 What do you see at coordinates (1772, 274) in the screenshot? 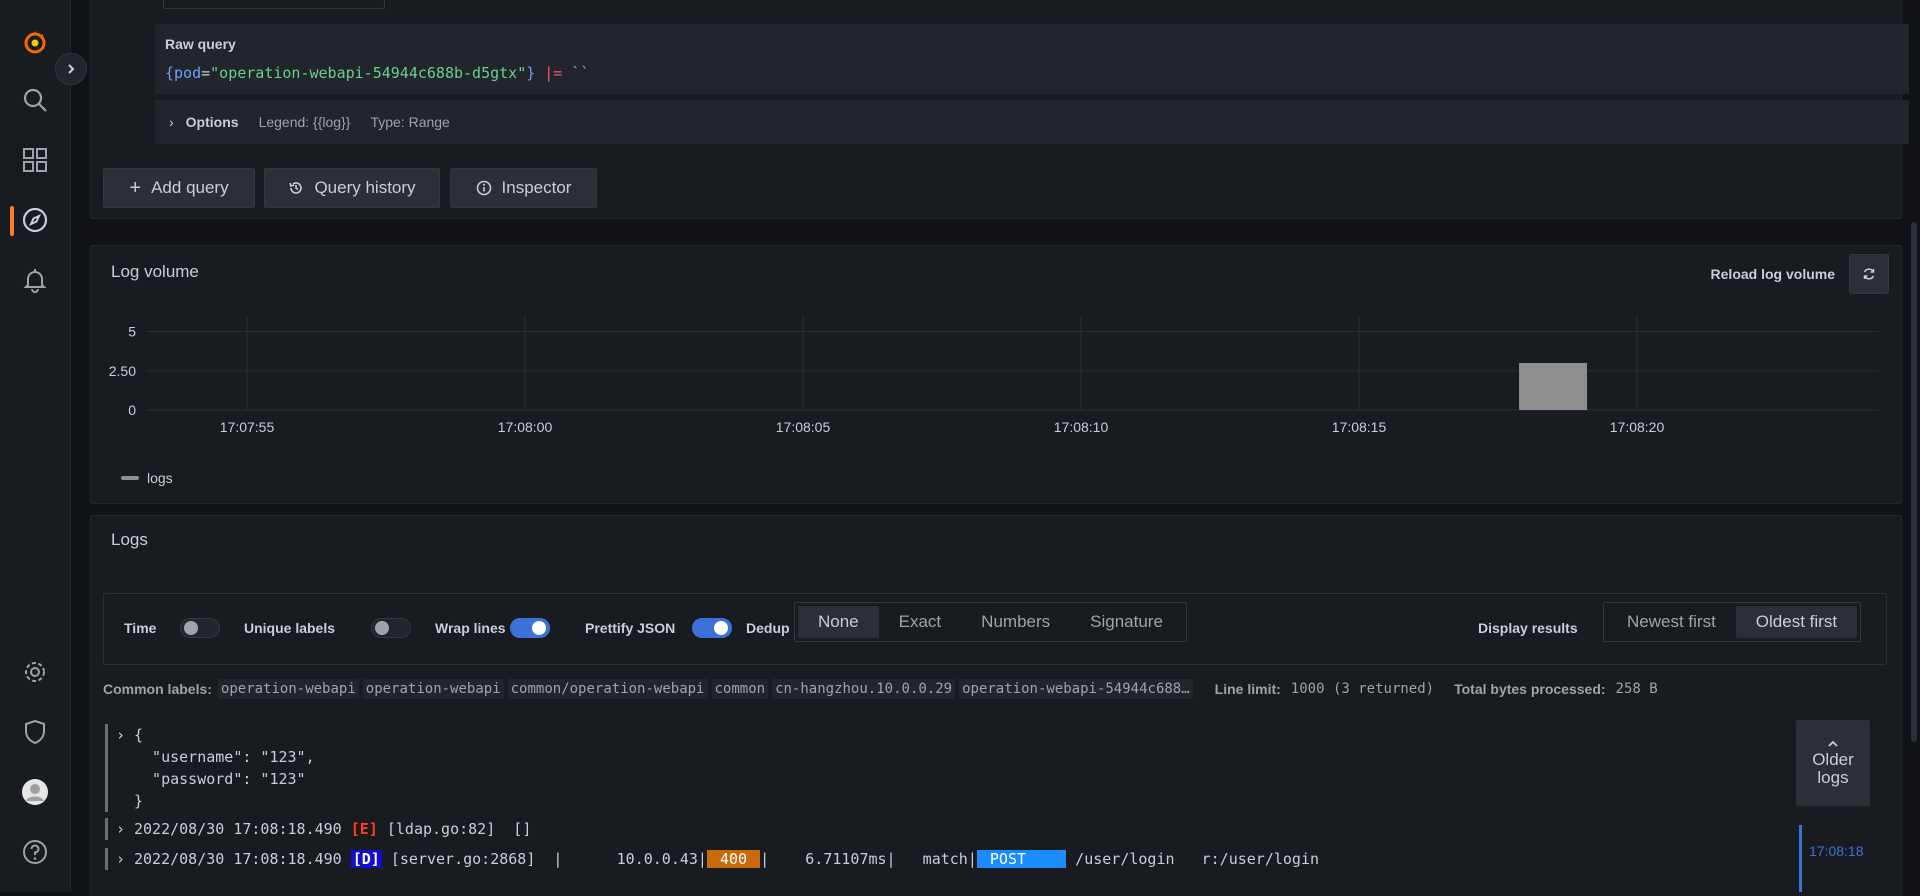
I see `reload-log-volume-label: Reload log volume` at bounding box center [1772, 274].